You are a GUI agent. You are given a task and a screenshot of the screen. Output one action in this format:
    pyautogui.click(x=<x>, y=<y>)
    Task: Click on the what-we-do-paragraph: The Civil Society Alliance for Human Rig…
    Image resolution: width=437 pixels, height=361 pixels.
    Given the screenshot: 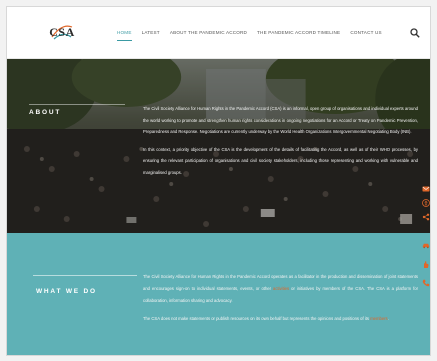 What is the action you would take?
    pyautogui.click(x=280, y=289)
    